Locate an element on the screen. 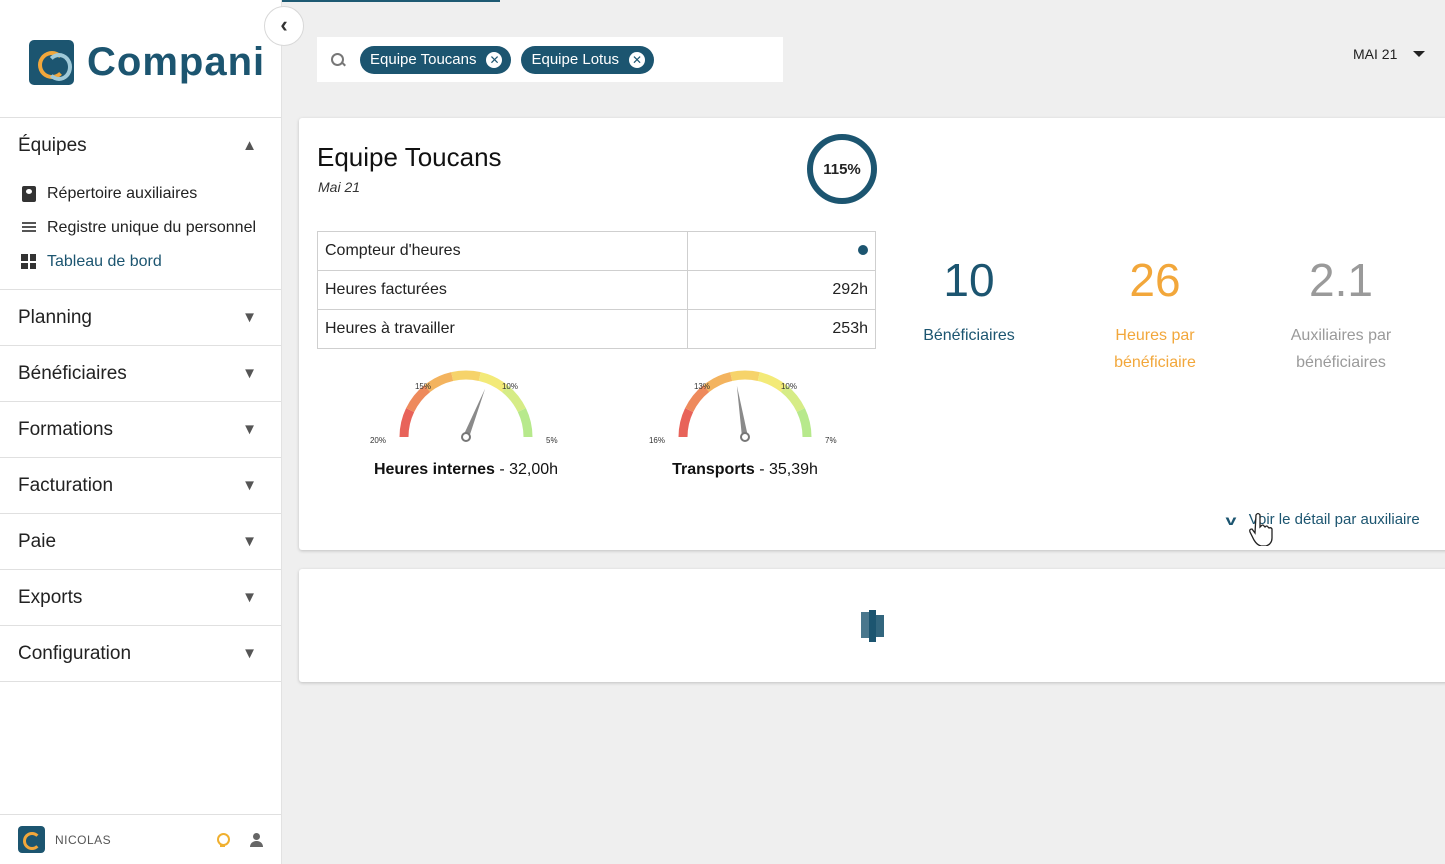 The image size is (1445, 864). nav-header-formations: Formations ▼ is located at coordinates (140, 429).